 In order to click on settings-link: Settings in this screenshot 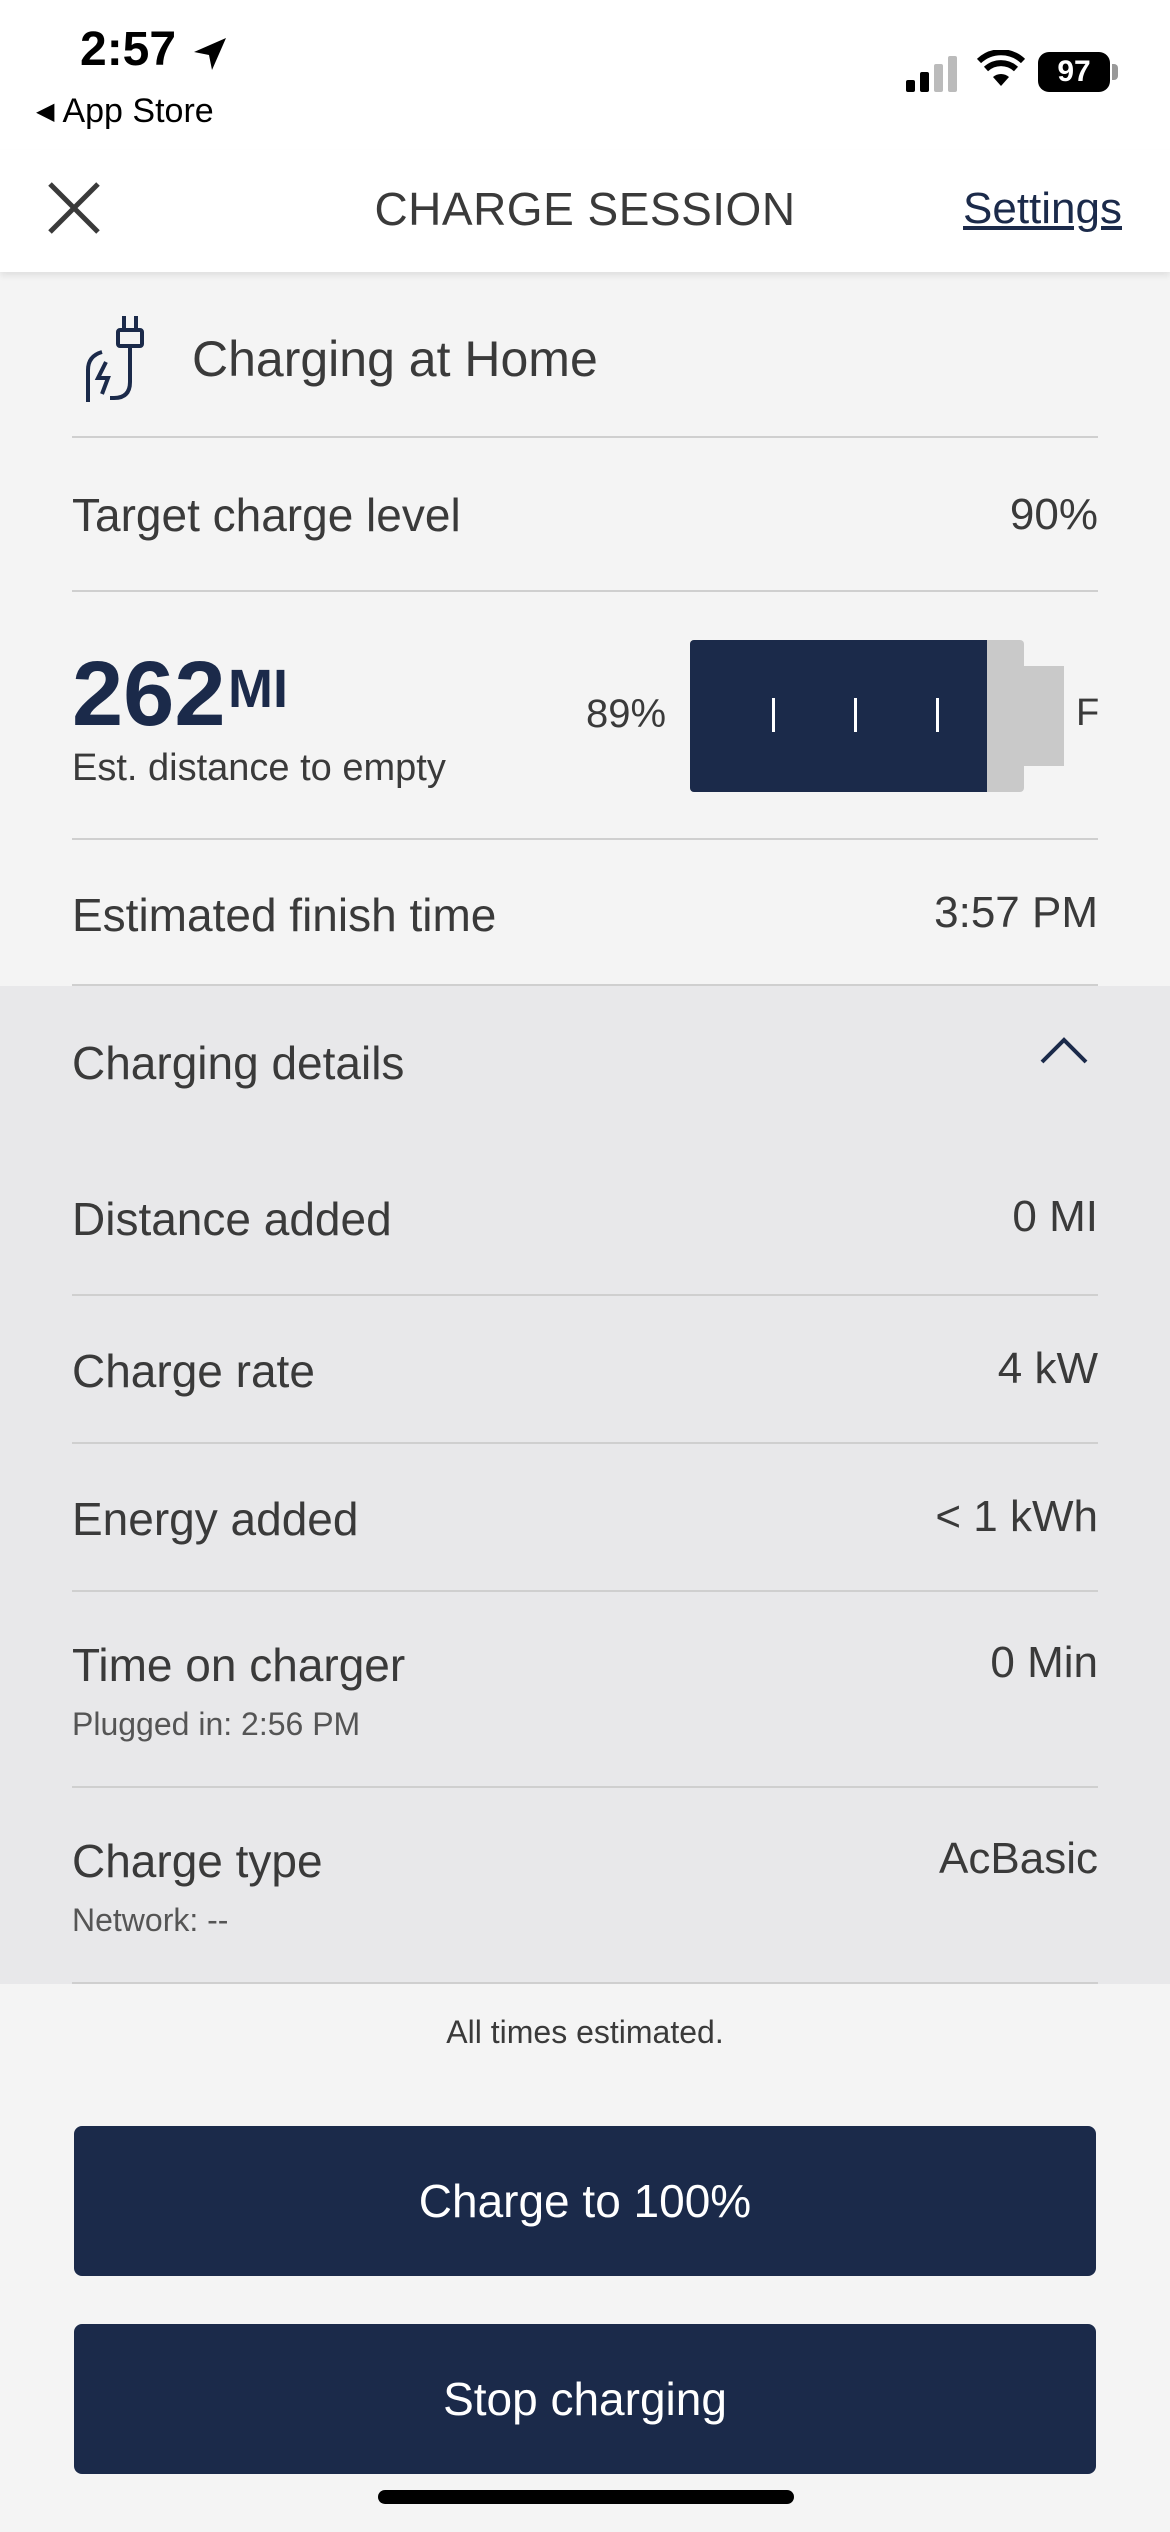, I will do `click(1042, 209)`.